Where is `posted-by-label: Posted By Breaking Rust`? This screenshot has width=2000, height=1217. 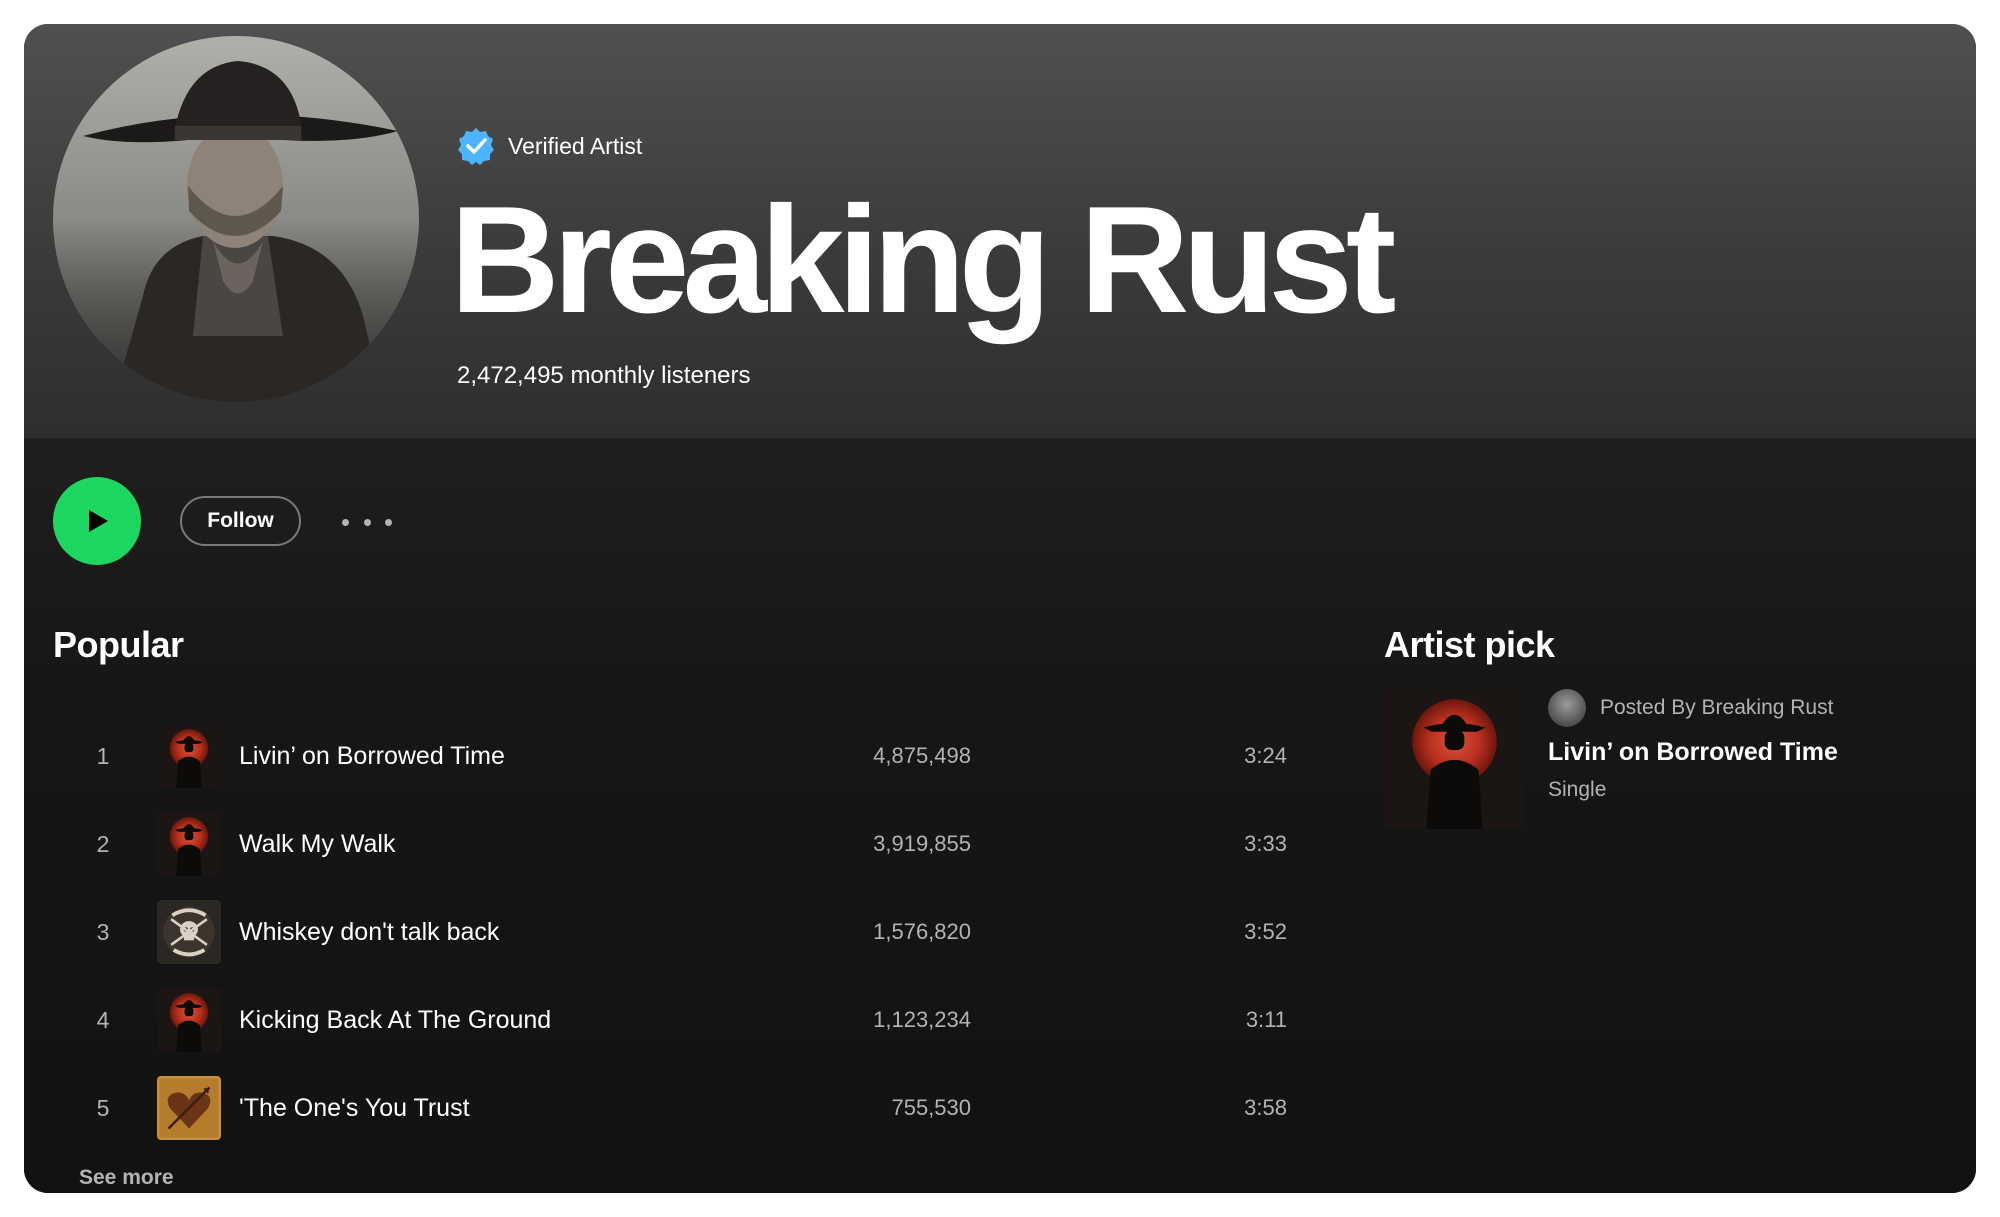 posted-by-label: Posted By Breaking Rust is located at coordinates (1717, 707).